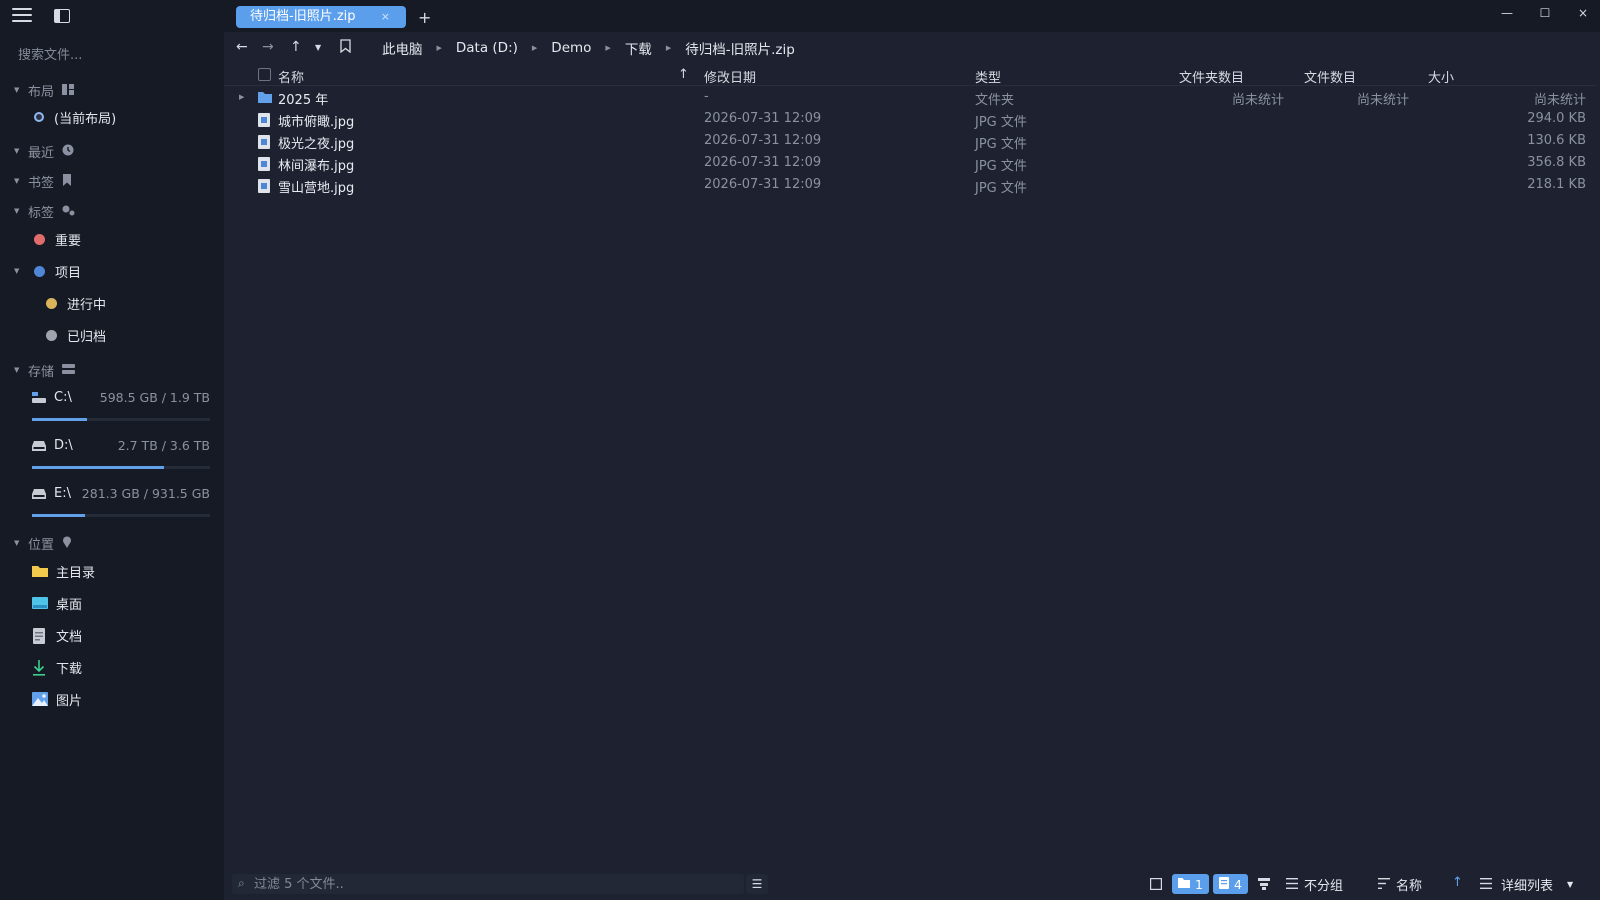 The height and width of the screenshot is (900, 1600). Describe the element at coordinates (303, 16) in the screenshot. I see `tab-label: 待归档-旧照片.zip` at that location.